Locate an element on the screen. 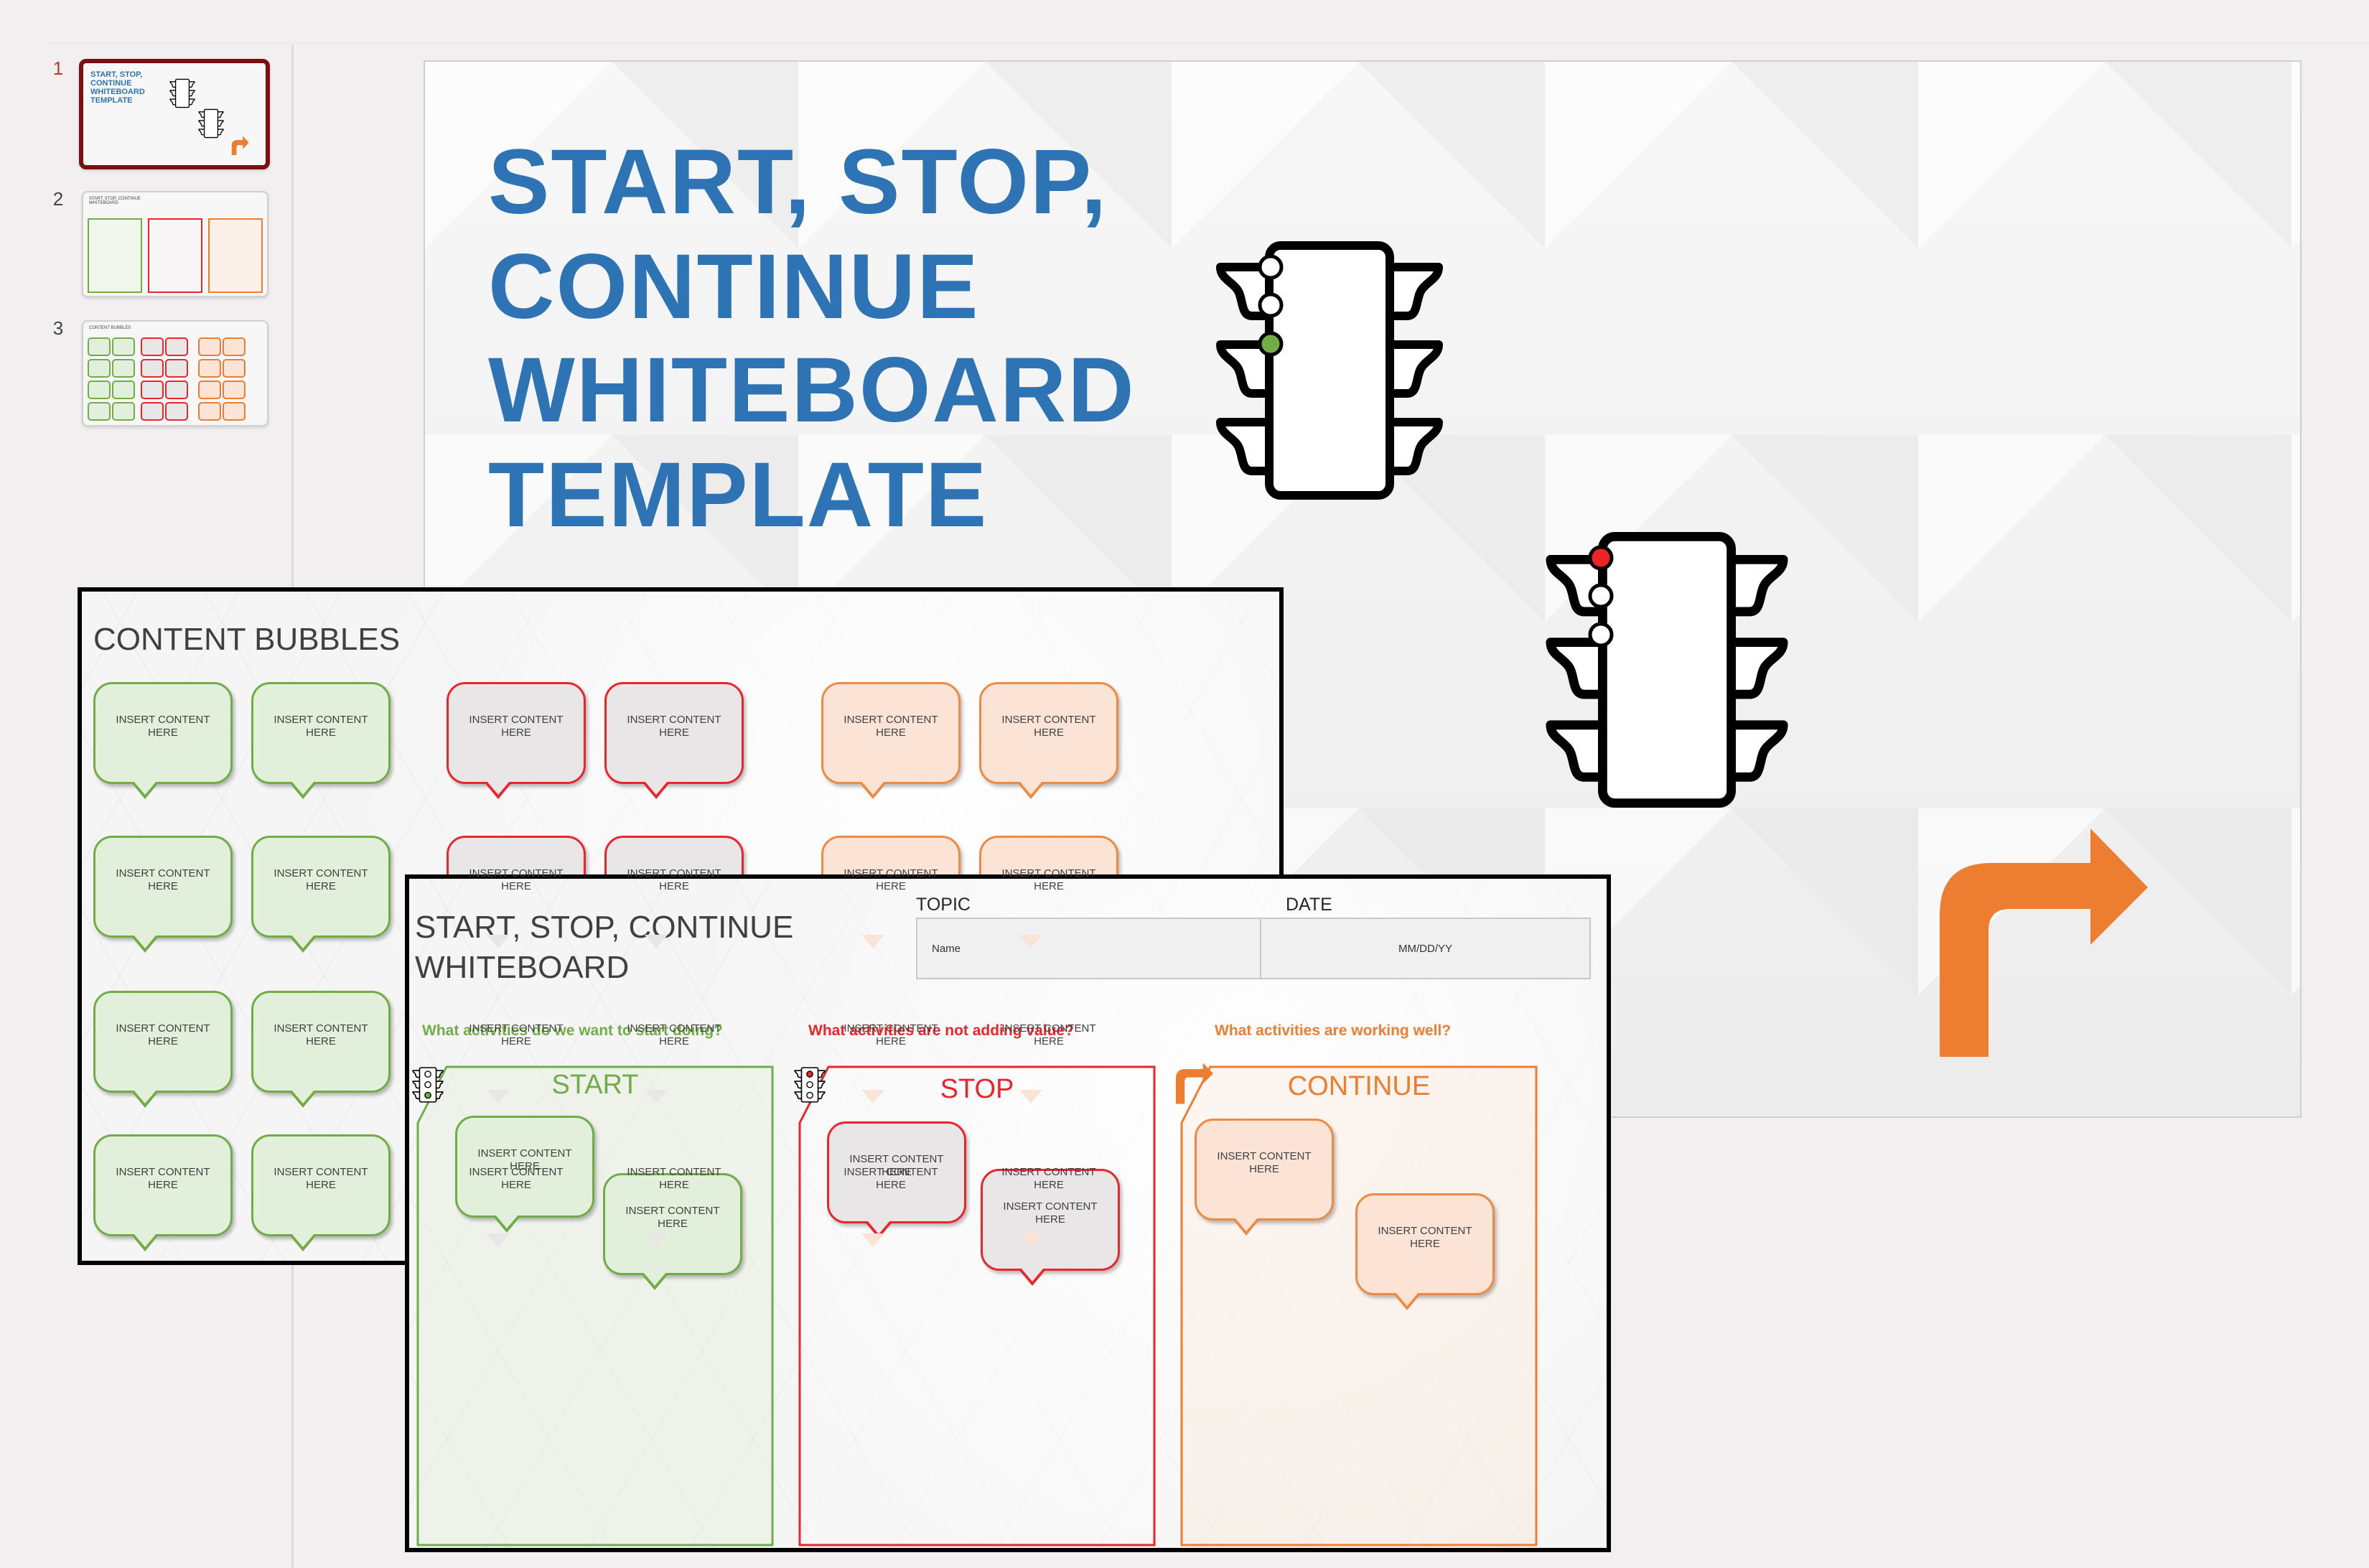 This screenshot has width=2369, height=1568. slide-thumbnail-2: START, STOP, CONTINUE WHITEBOARD is located at coordinates (175, 244).